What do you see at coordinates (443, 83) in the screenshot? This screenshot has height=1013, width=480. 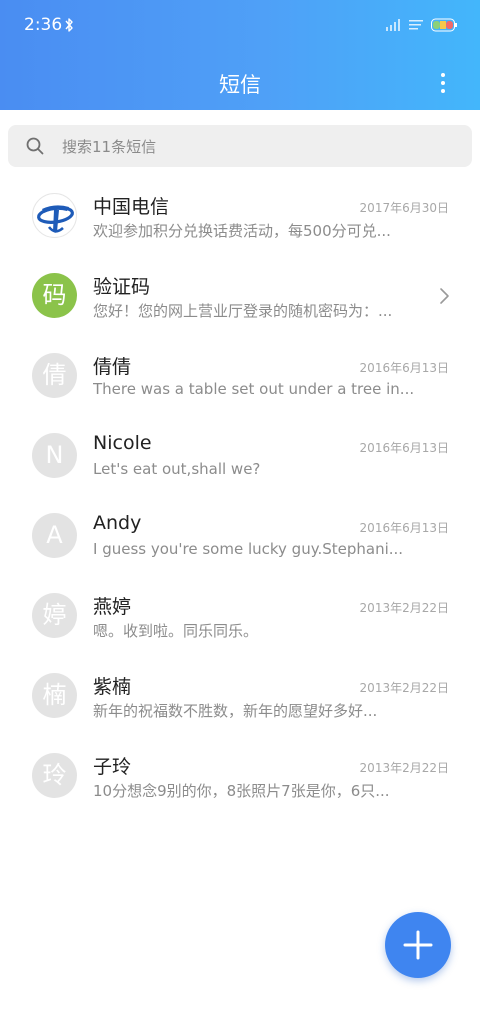 I see `more-icon` at bounding box center [443, 83].